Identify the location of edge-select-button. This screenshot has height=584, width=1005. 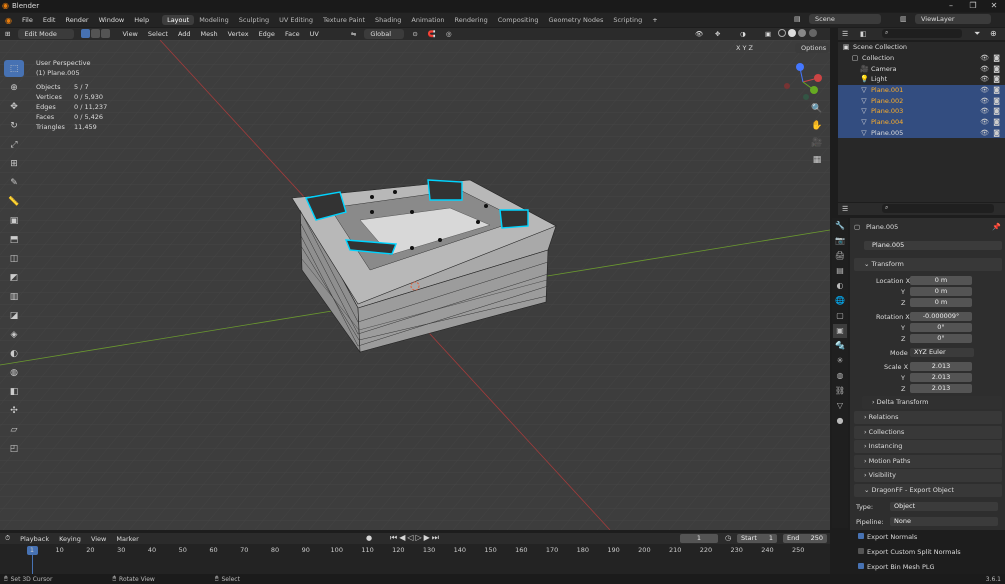
(96, 33).